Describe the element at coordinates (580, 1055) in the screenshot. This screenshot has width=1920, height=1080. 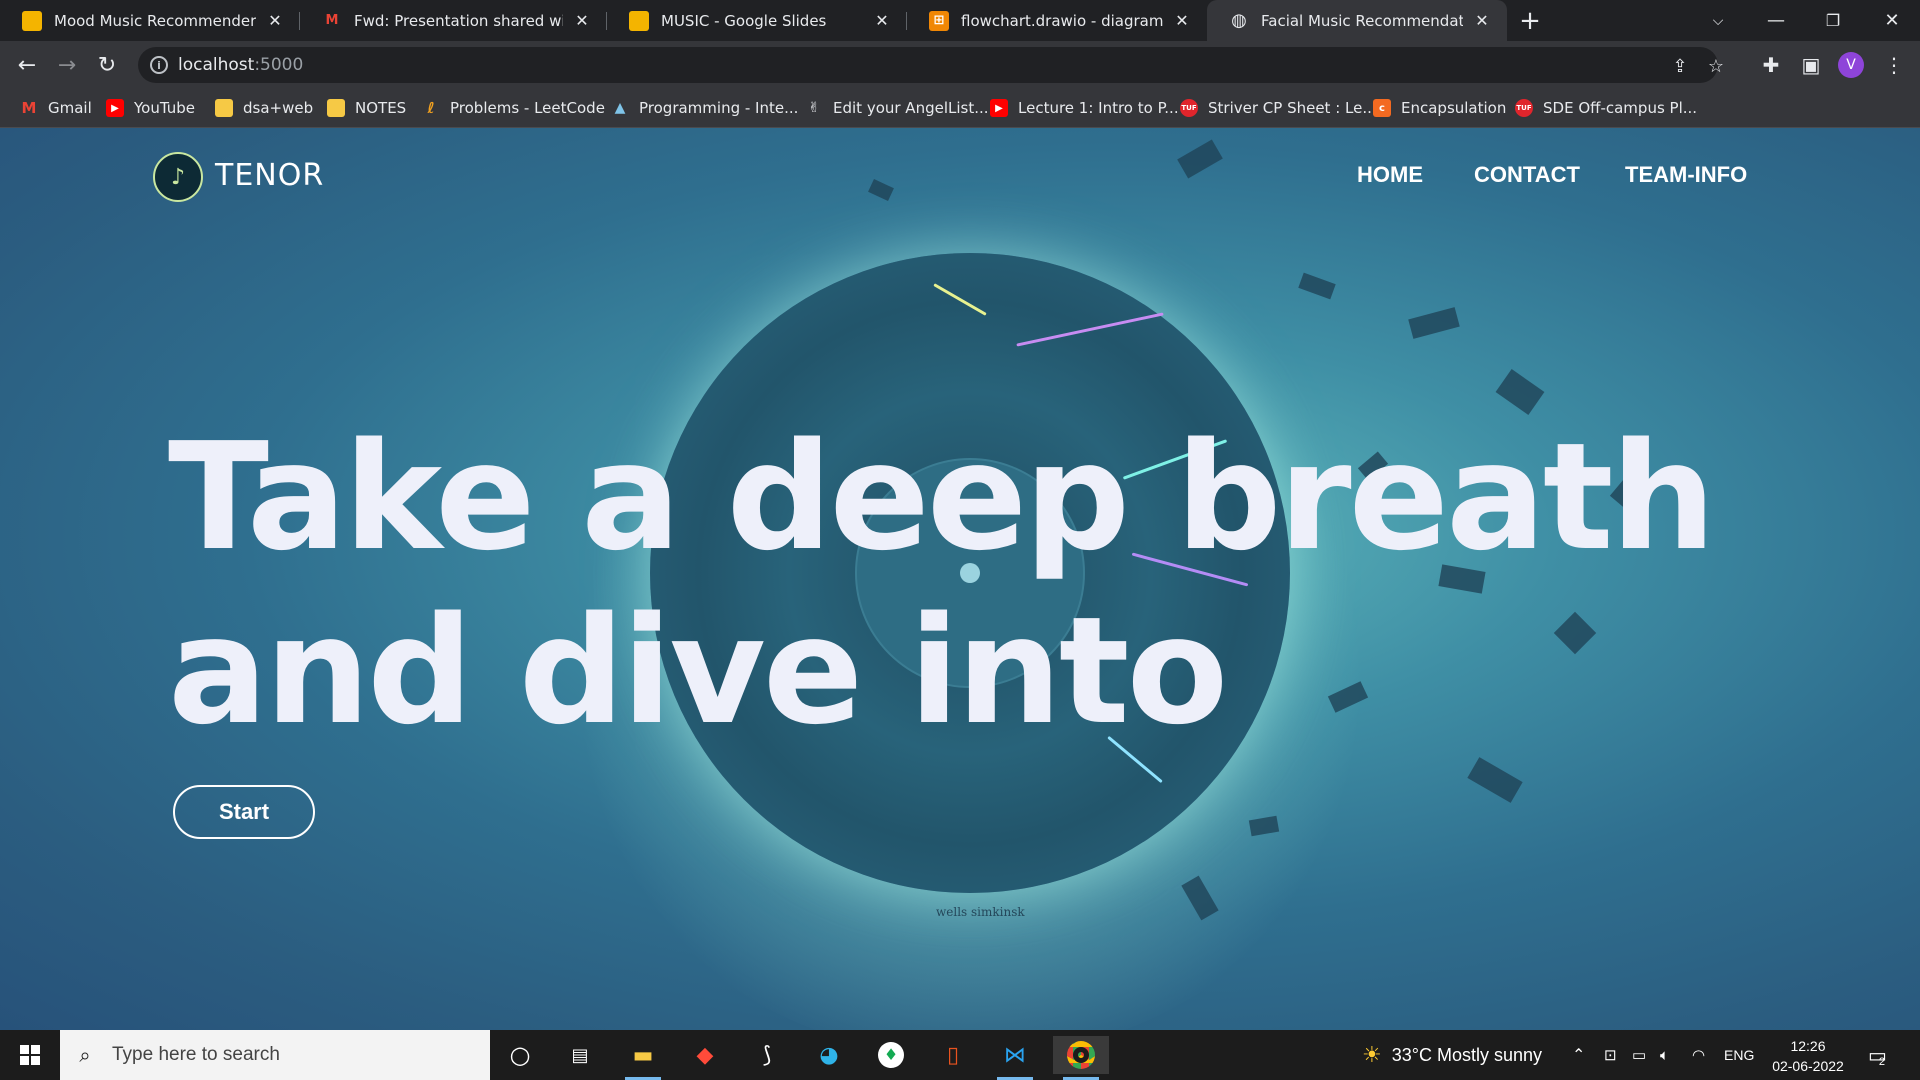
I see `task-view-icon: ▤` at that location.